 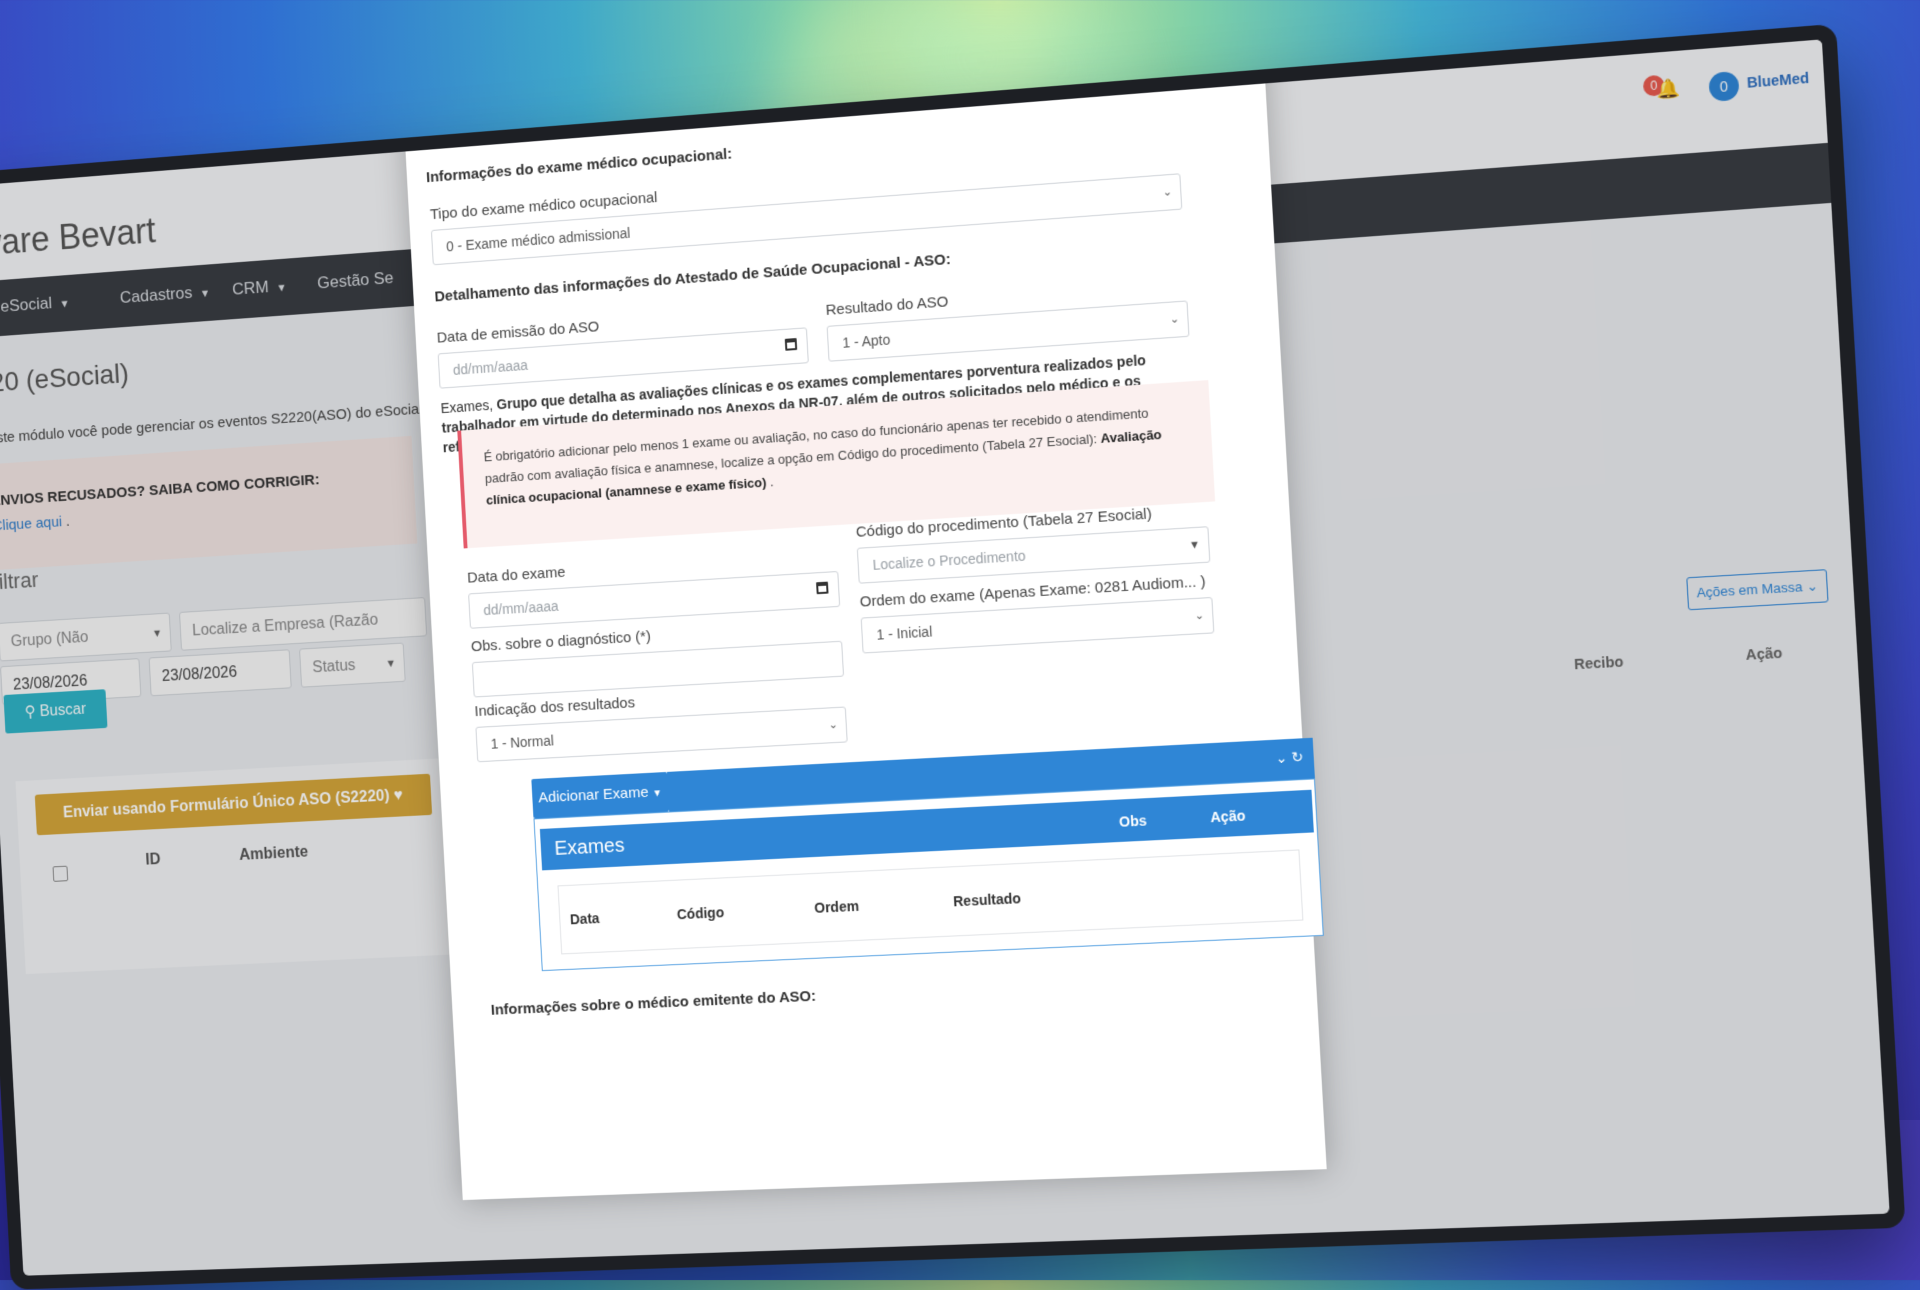 I want to click on column-header-ordem: Ordem, so click(x=836, y=906).